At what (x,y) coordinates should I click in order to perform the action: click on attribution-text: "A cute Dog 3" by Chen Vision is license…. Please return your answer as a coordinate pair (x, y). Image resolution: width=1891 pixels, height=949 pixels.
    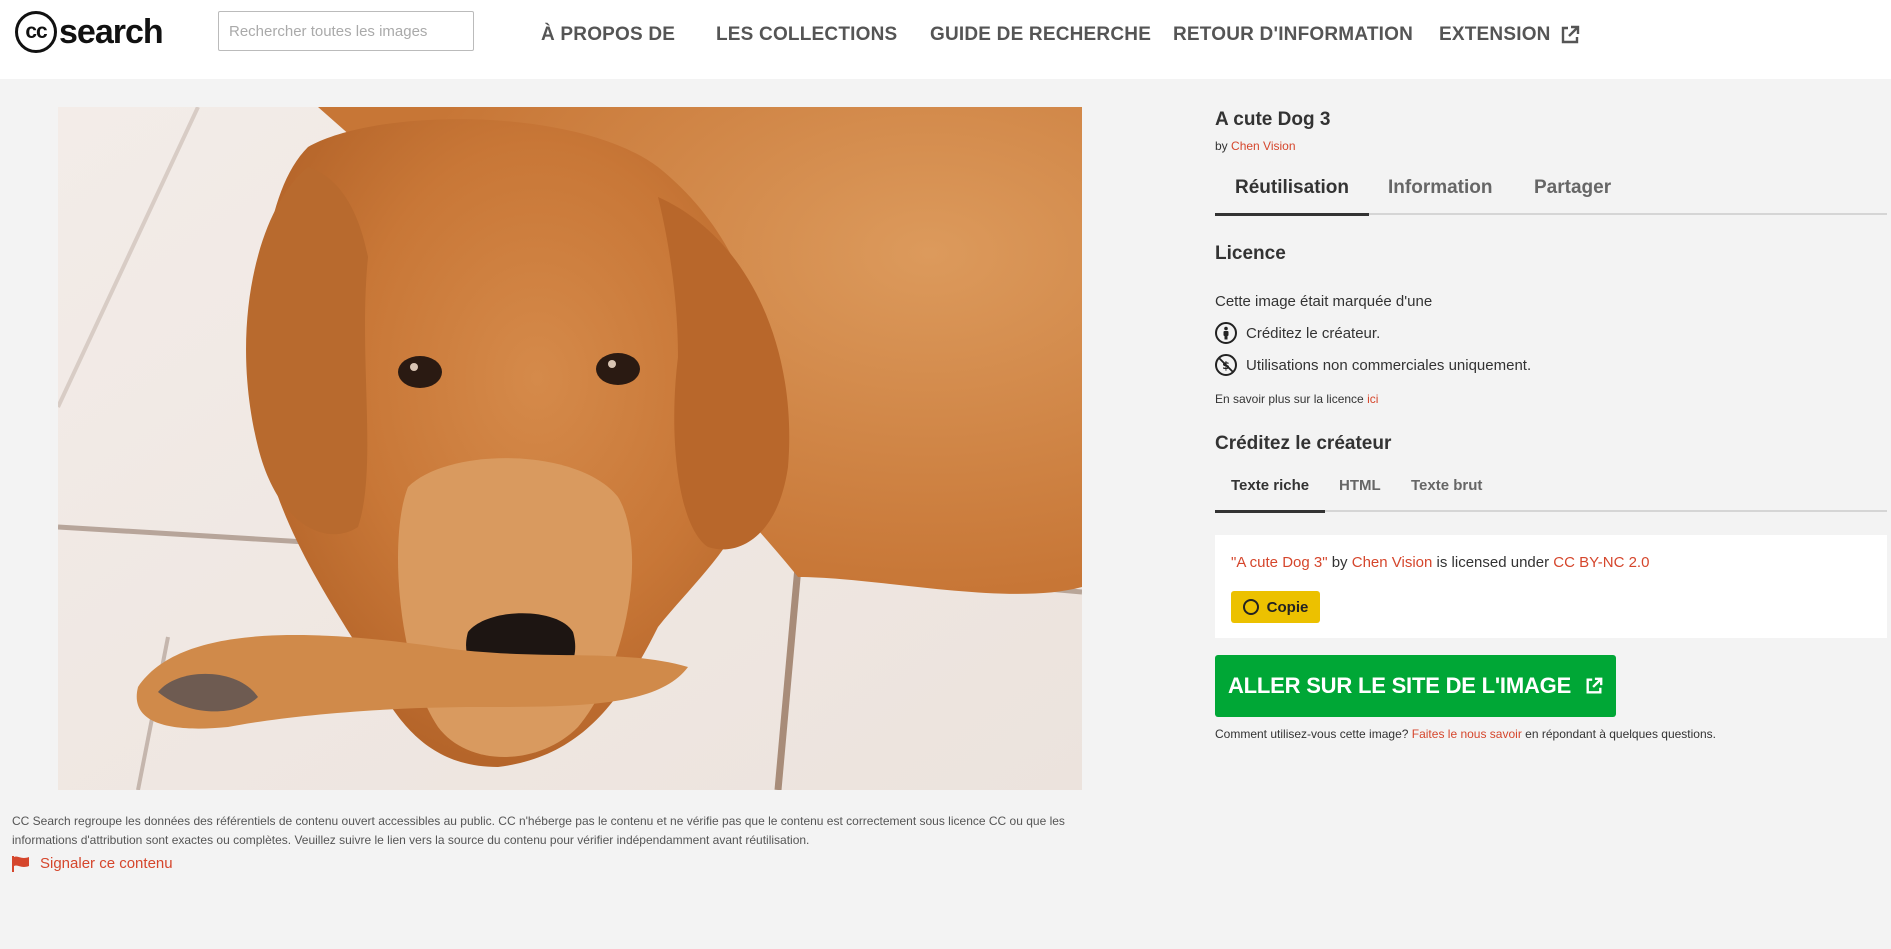
    Looking at the image, I should click on (1440, 562).